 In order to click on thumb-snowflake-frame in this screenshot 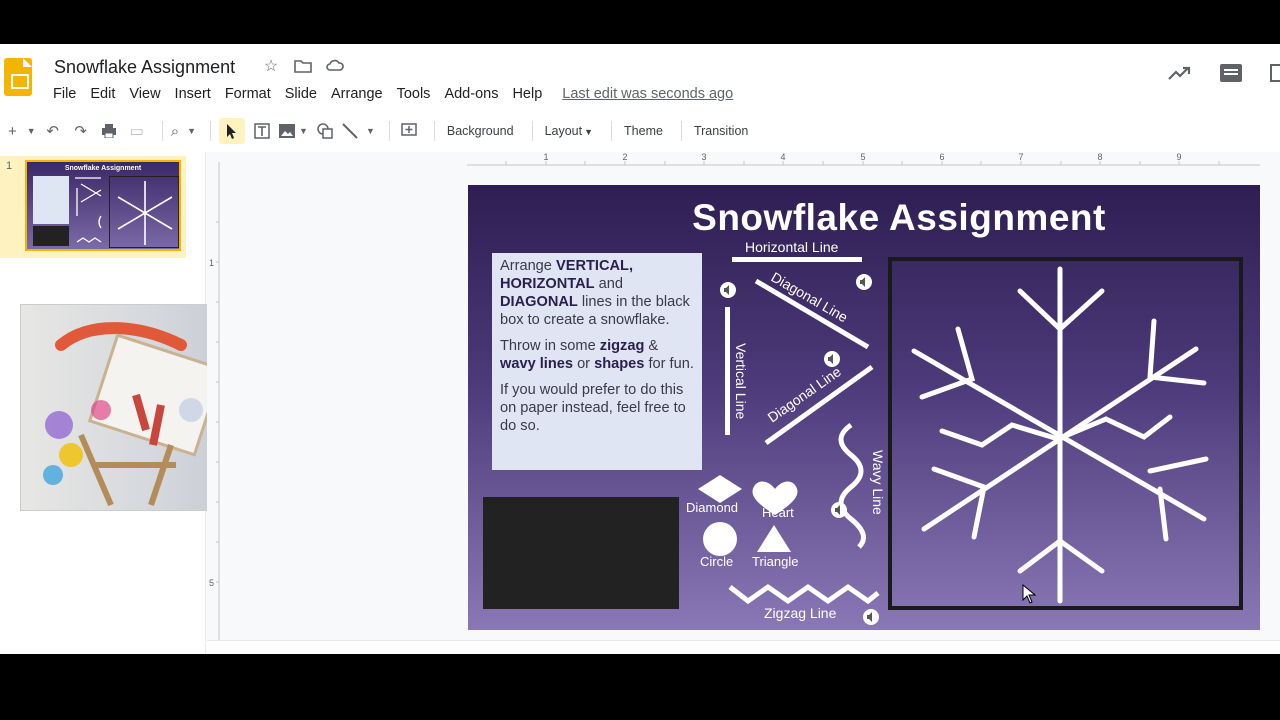, I will do `click(144, 212)`.